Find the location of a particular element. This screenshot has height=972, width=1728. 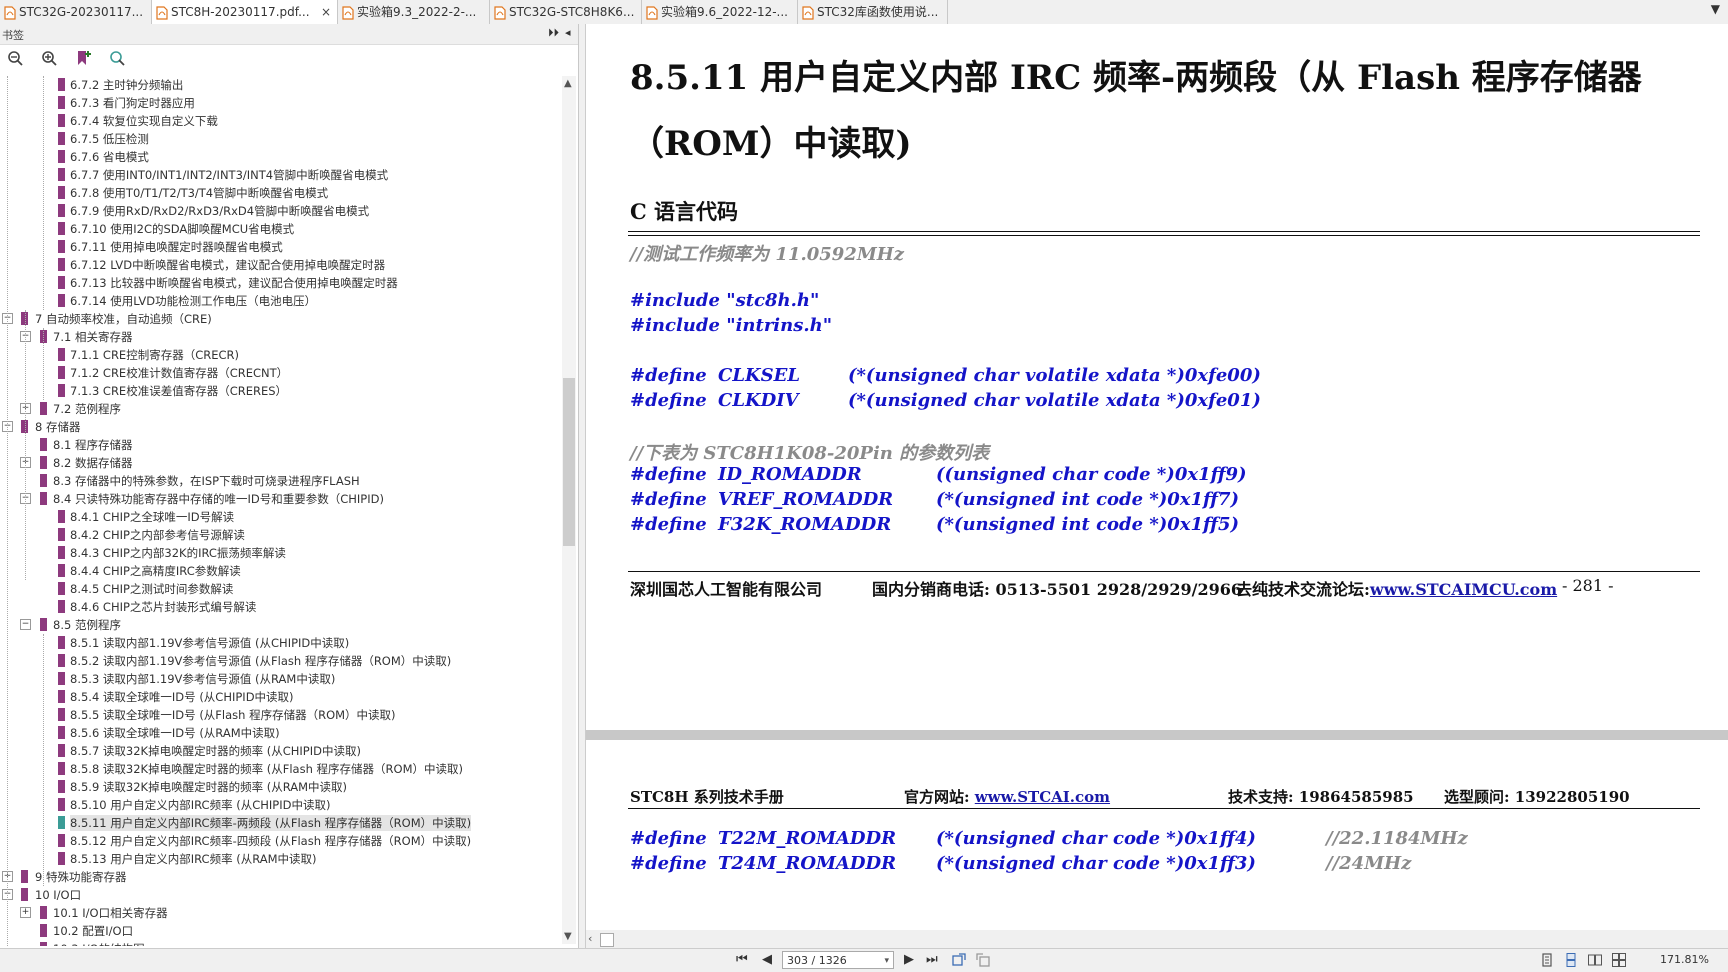

bookmark-item: 8.4.3 CHIP之内部32K的IRC振荡频率解读 is located at coordinates (280, 553).